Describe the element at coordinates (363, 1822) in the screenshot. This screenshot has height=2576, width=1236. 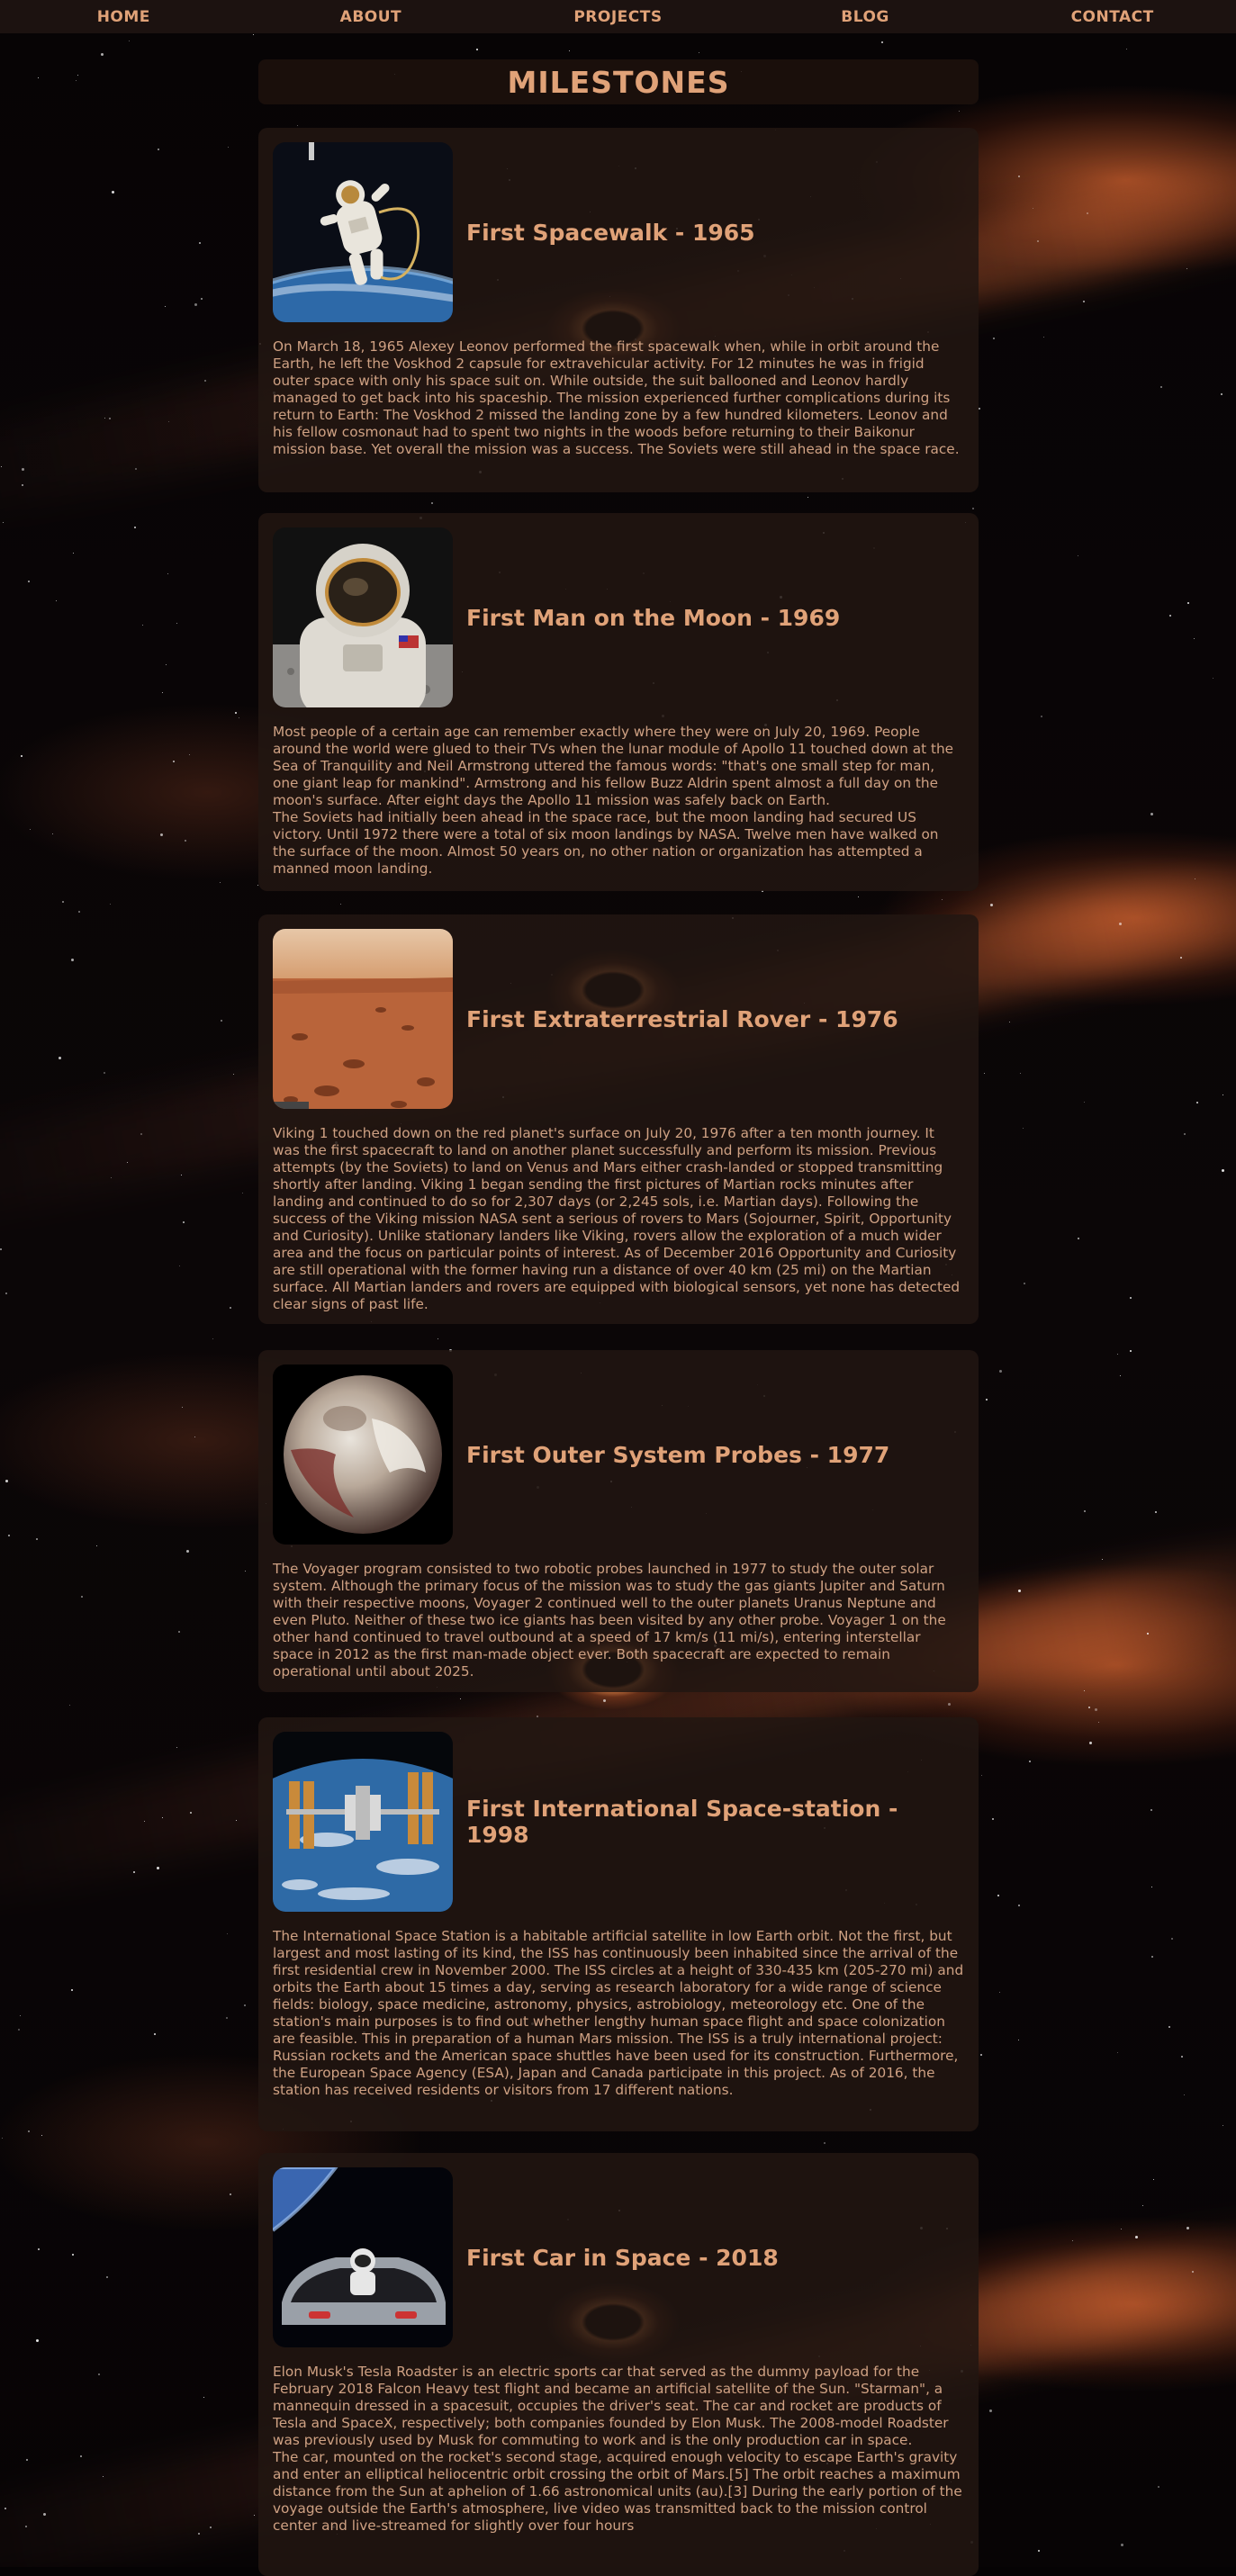
I see `space-station-image` at that location.